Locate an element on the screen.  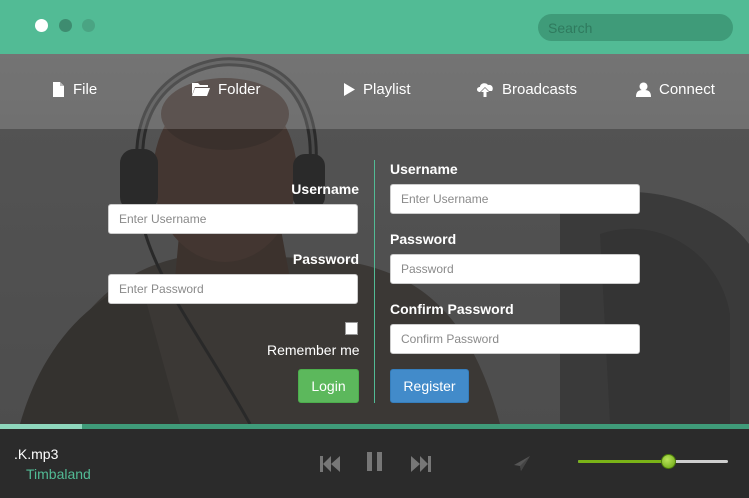
nav-item-label: Connect is located at coordinates (687, 89).